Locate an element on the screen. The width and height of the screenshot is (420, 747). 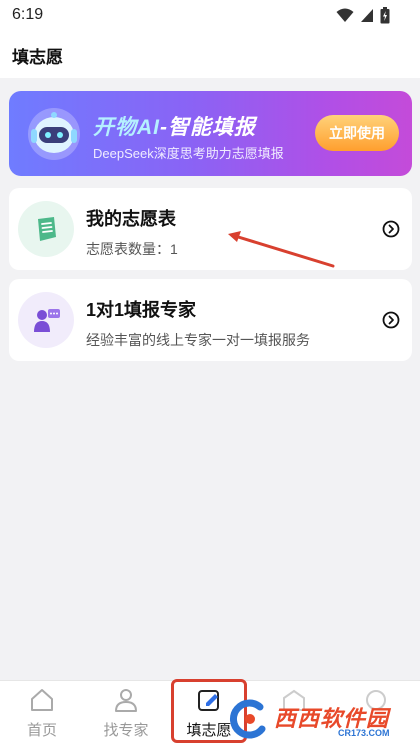
expert-chat-icon is located at coordinates (47, 320).